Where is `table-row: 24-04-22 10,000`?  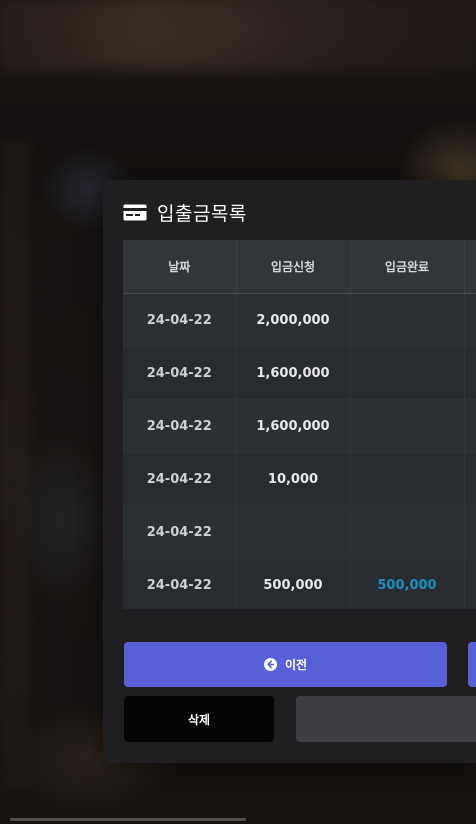
table-row: 24-04-22 10,000 is located at coordinates (299, 479).